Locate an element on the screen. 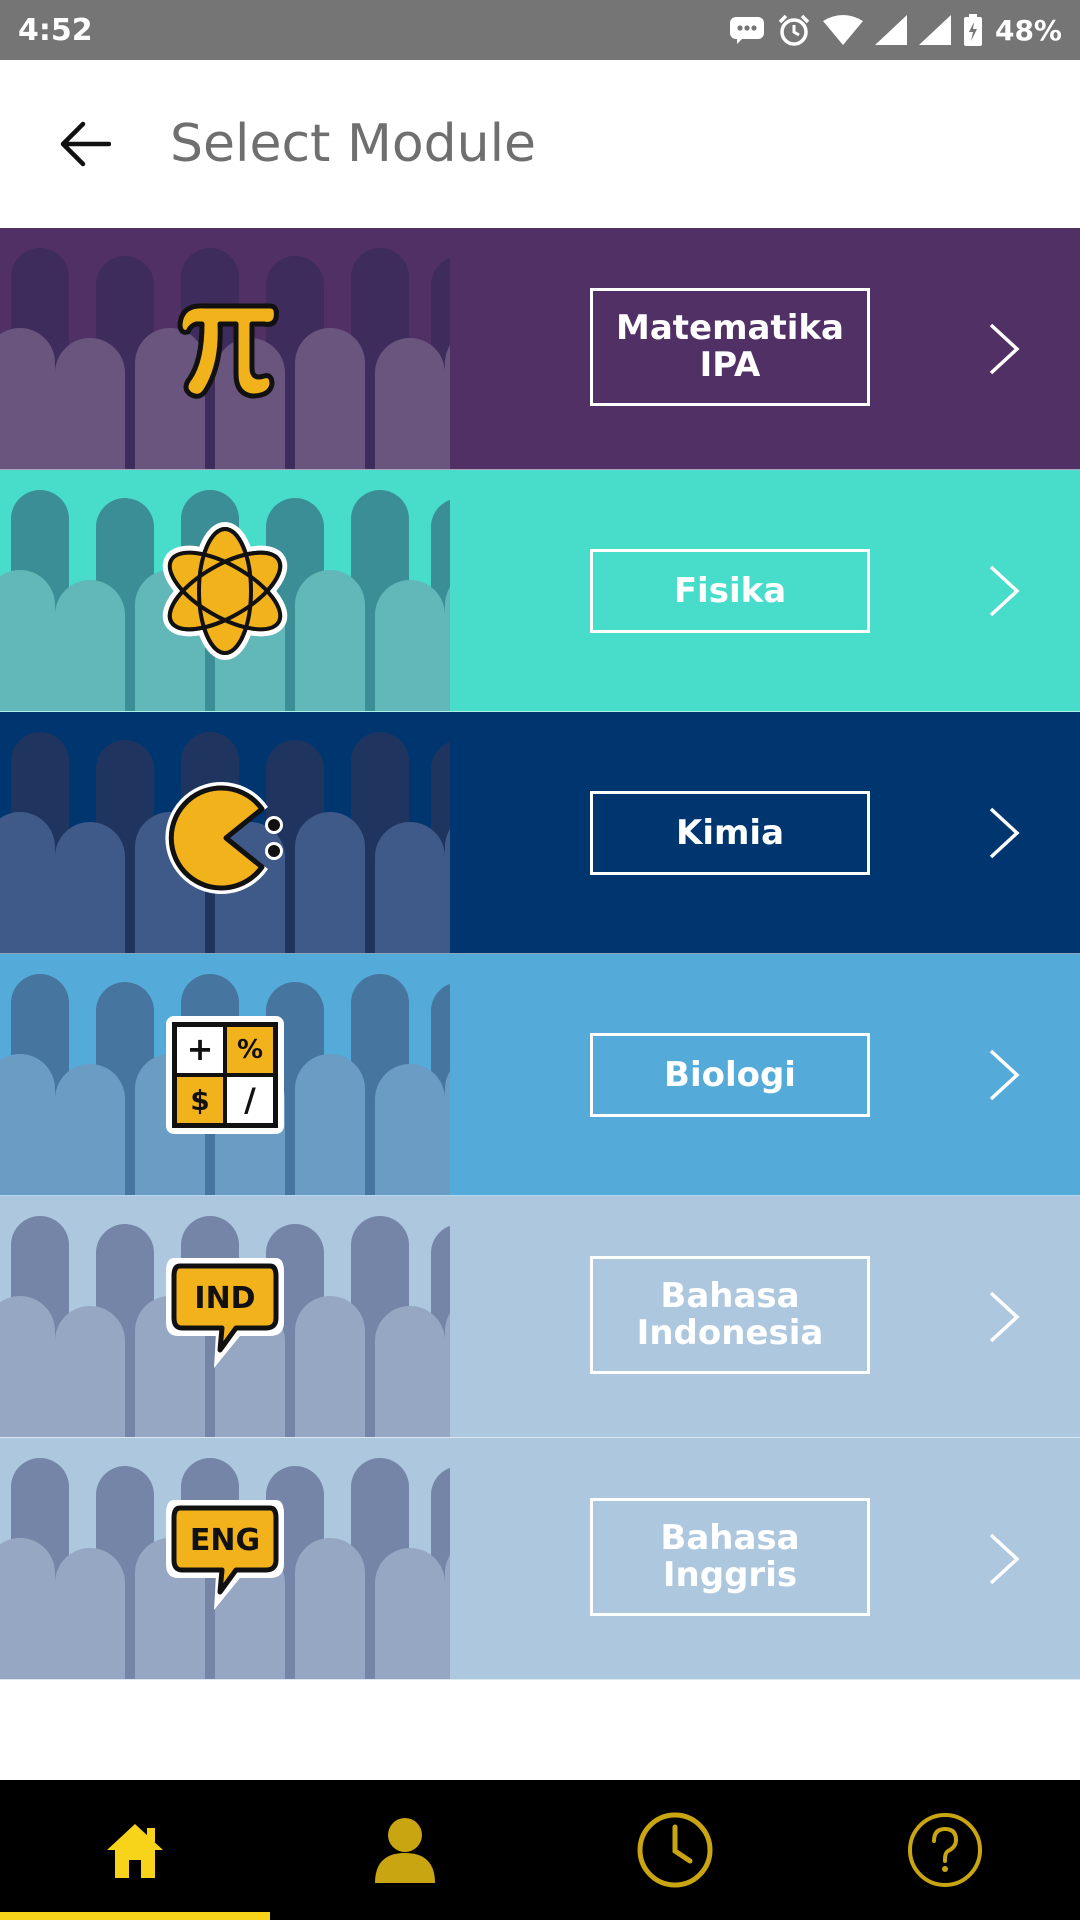 Image resolution: width=1080 pixels, height=1920 pixels. app-bar: Select Module is located at coordinates (540, 144).